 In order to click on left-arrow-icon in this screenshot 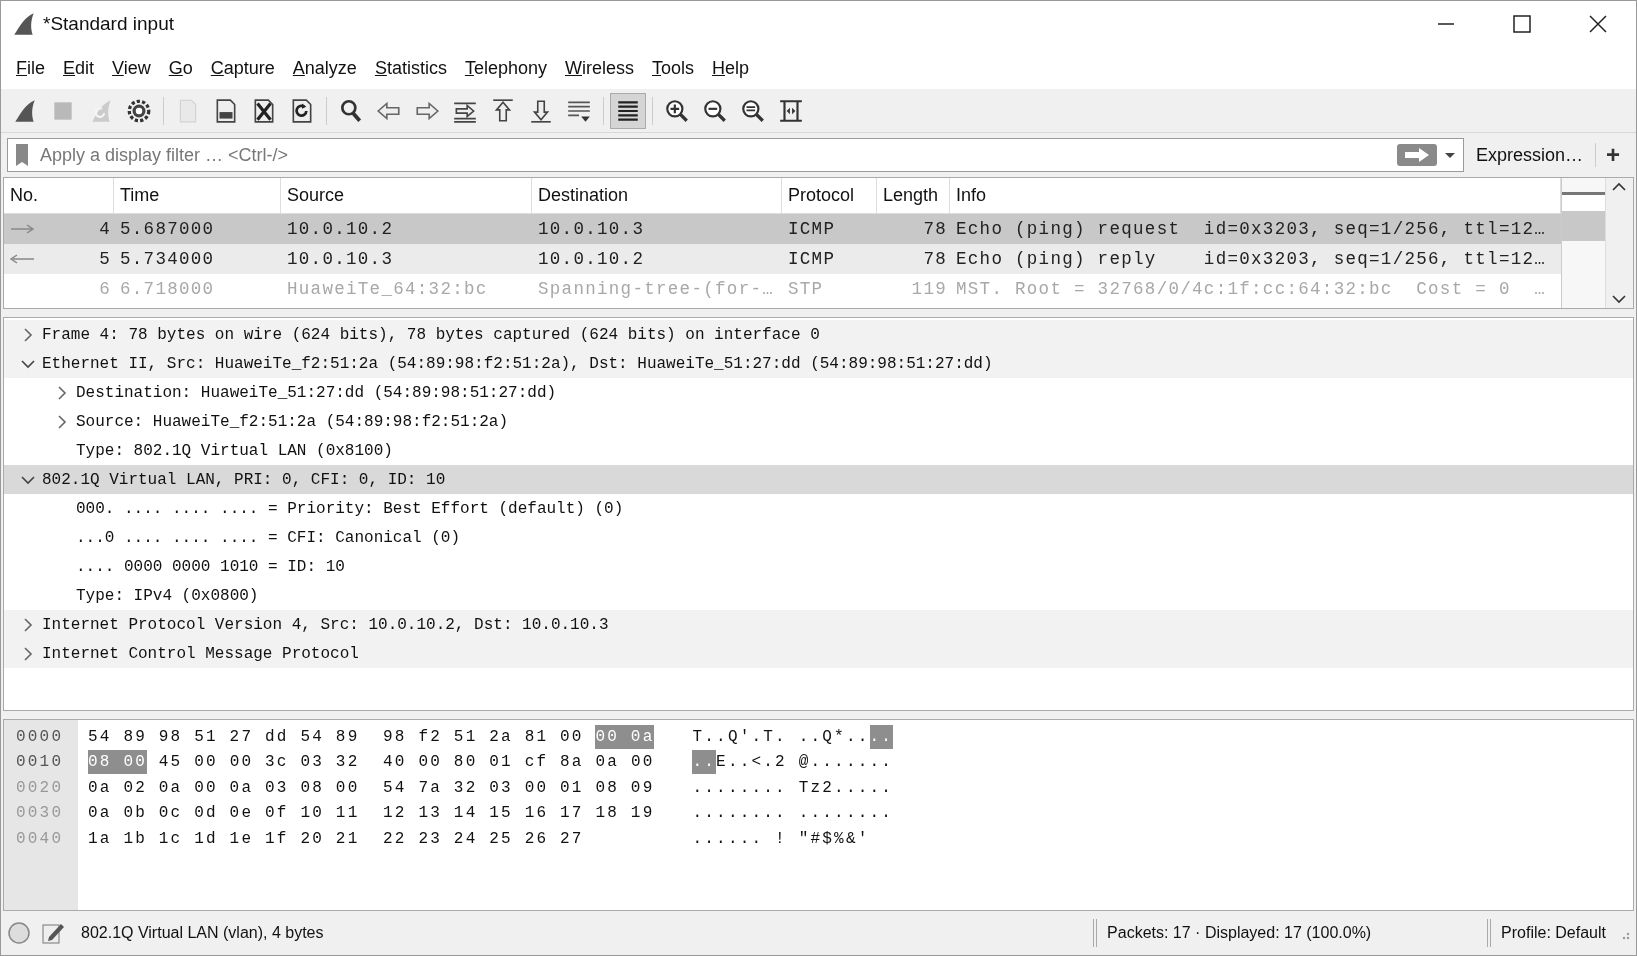, I will do `click(23, 259)`.